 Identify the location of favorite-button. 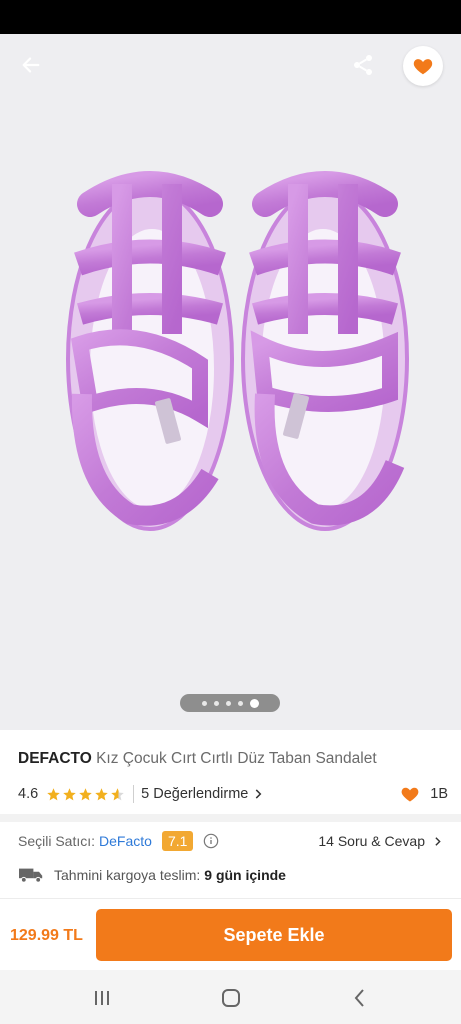
(423, 66).